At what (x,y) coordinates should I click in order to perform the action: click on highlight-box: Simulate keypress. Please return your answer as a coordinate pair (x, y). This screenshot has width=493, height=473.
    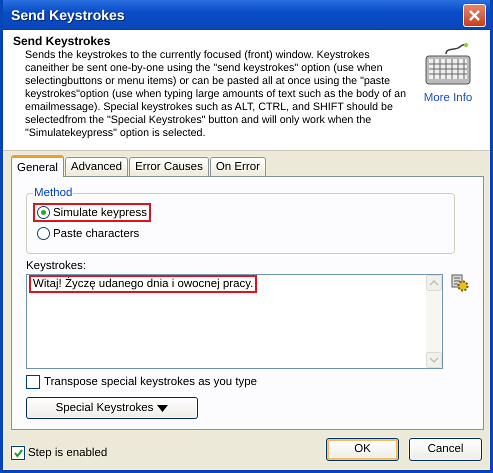
    Looking at the image, I should click on (92, 212).